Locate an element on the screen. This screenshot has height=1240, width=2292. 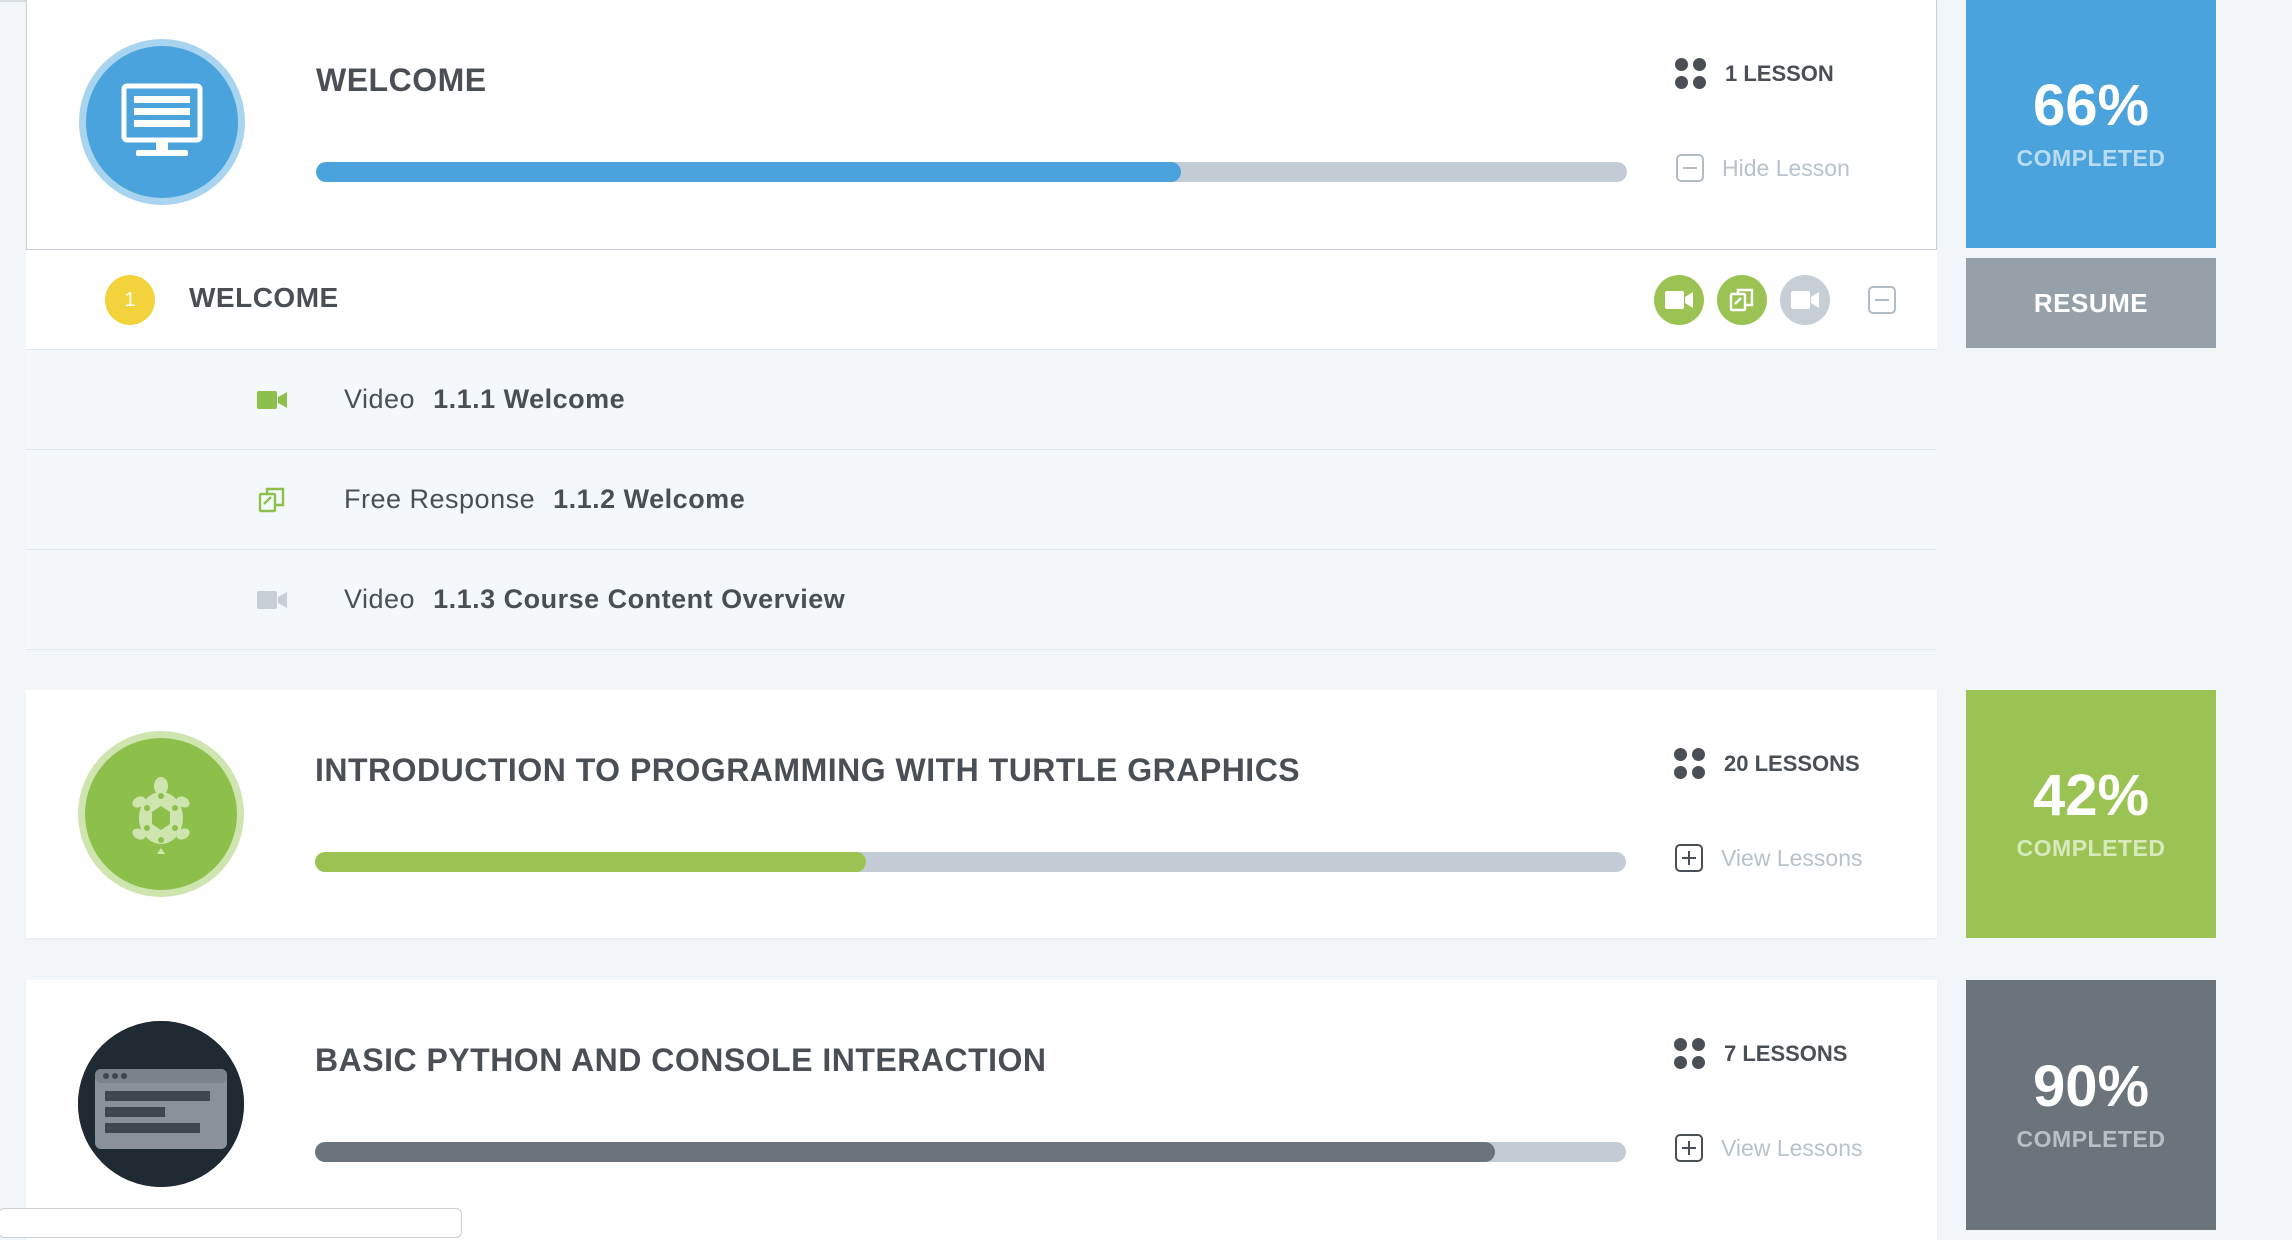
unit-title: WELCOME is located at coordinates (401, 80).